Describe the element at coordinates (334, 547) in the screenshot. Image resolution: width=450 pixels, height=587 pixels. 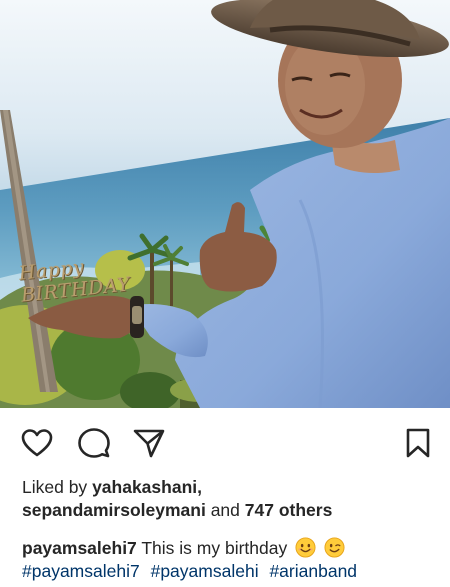
I see `winking-face-emoji-icon` at that location.